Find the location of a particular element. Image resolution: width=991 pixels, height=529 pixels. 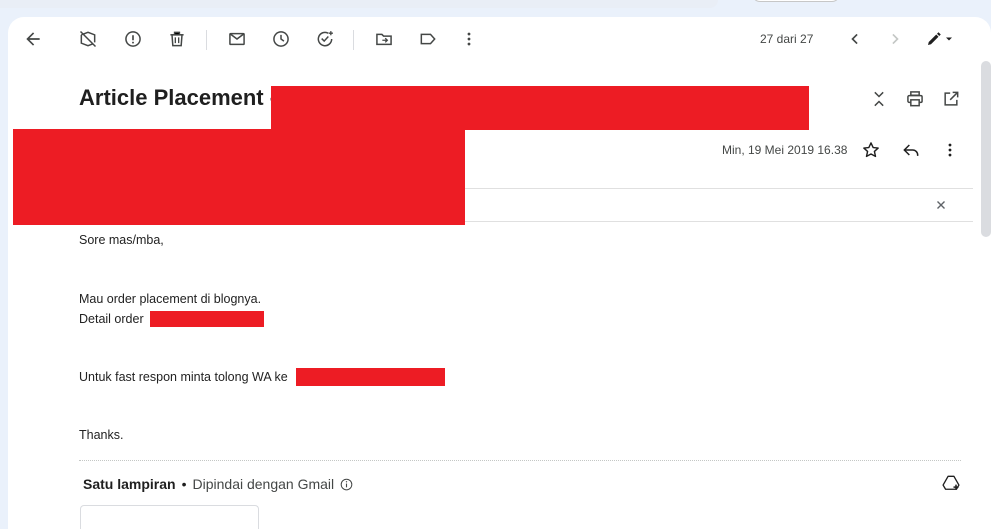

collapse-all-button is located at coordinates (879, 99).